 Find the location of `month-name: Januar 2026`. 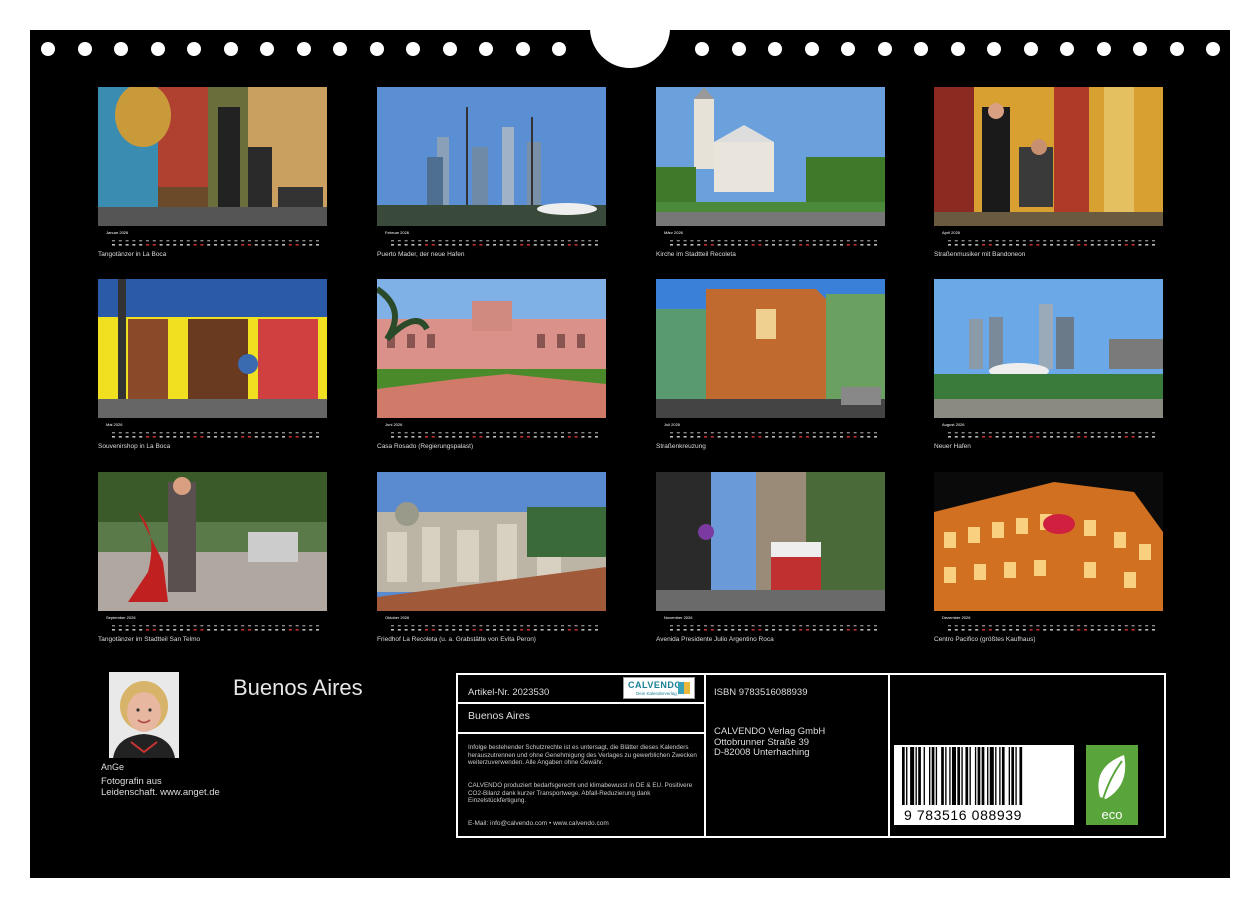

month-name: Januar 2026 is located at coordinates (117, 232).